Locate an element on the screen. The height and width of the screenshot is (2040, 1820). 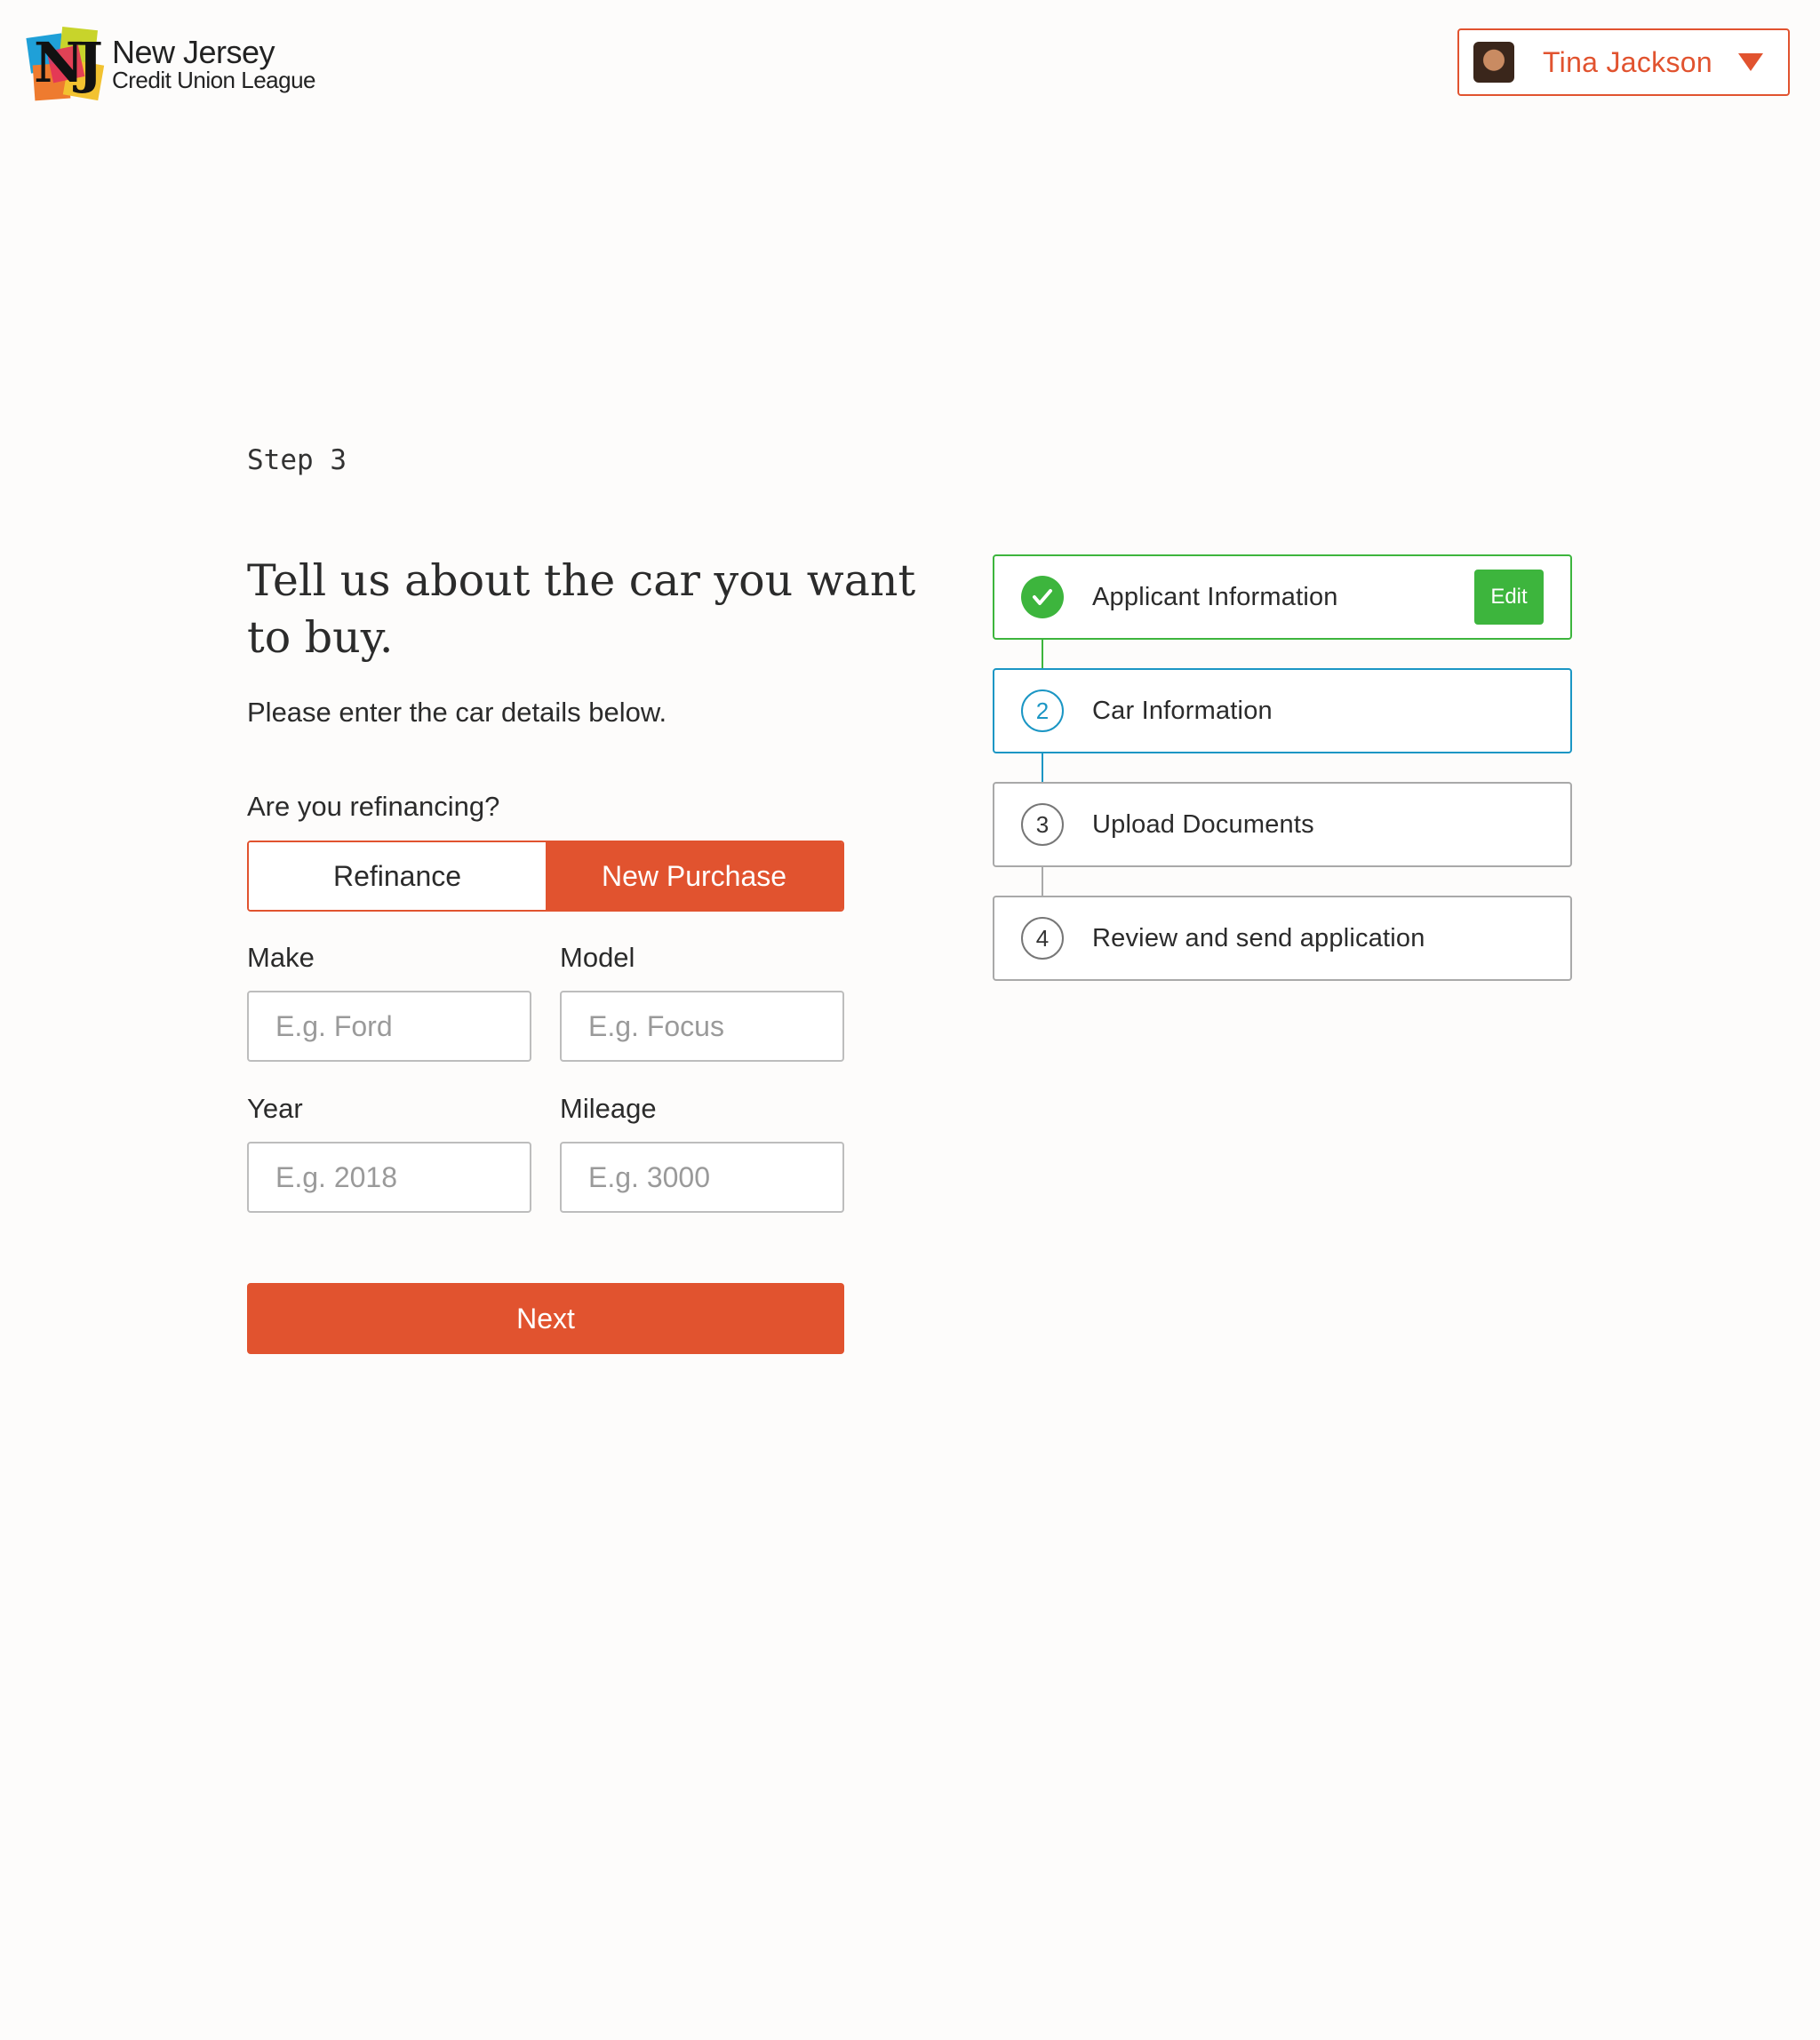
edit-applicant-button: Edit is located at coordinates (1509, 597).